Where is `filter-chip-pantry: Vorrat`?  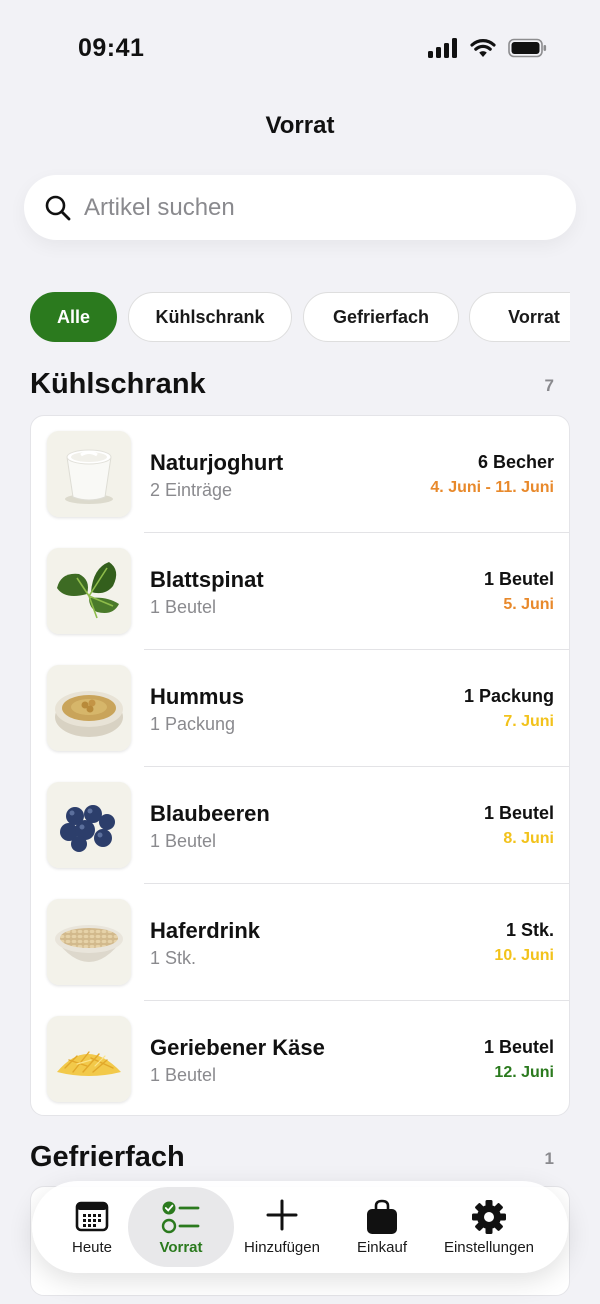 filter-chip-pantry: Vorrat is located at coordinates (519, 317).